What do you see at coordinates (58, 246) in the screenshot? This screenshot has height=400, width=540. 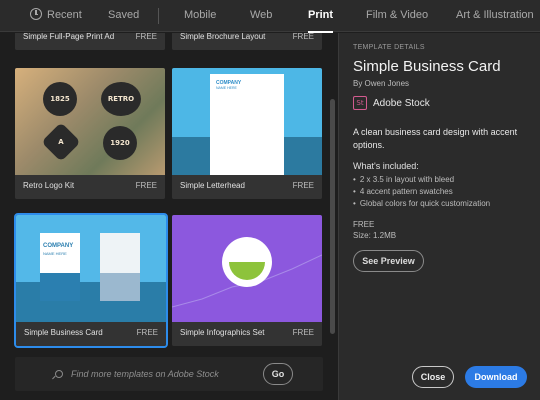 I see `thumb-heading: COMPANY` at bounding box center [58, 246].